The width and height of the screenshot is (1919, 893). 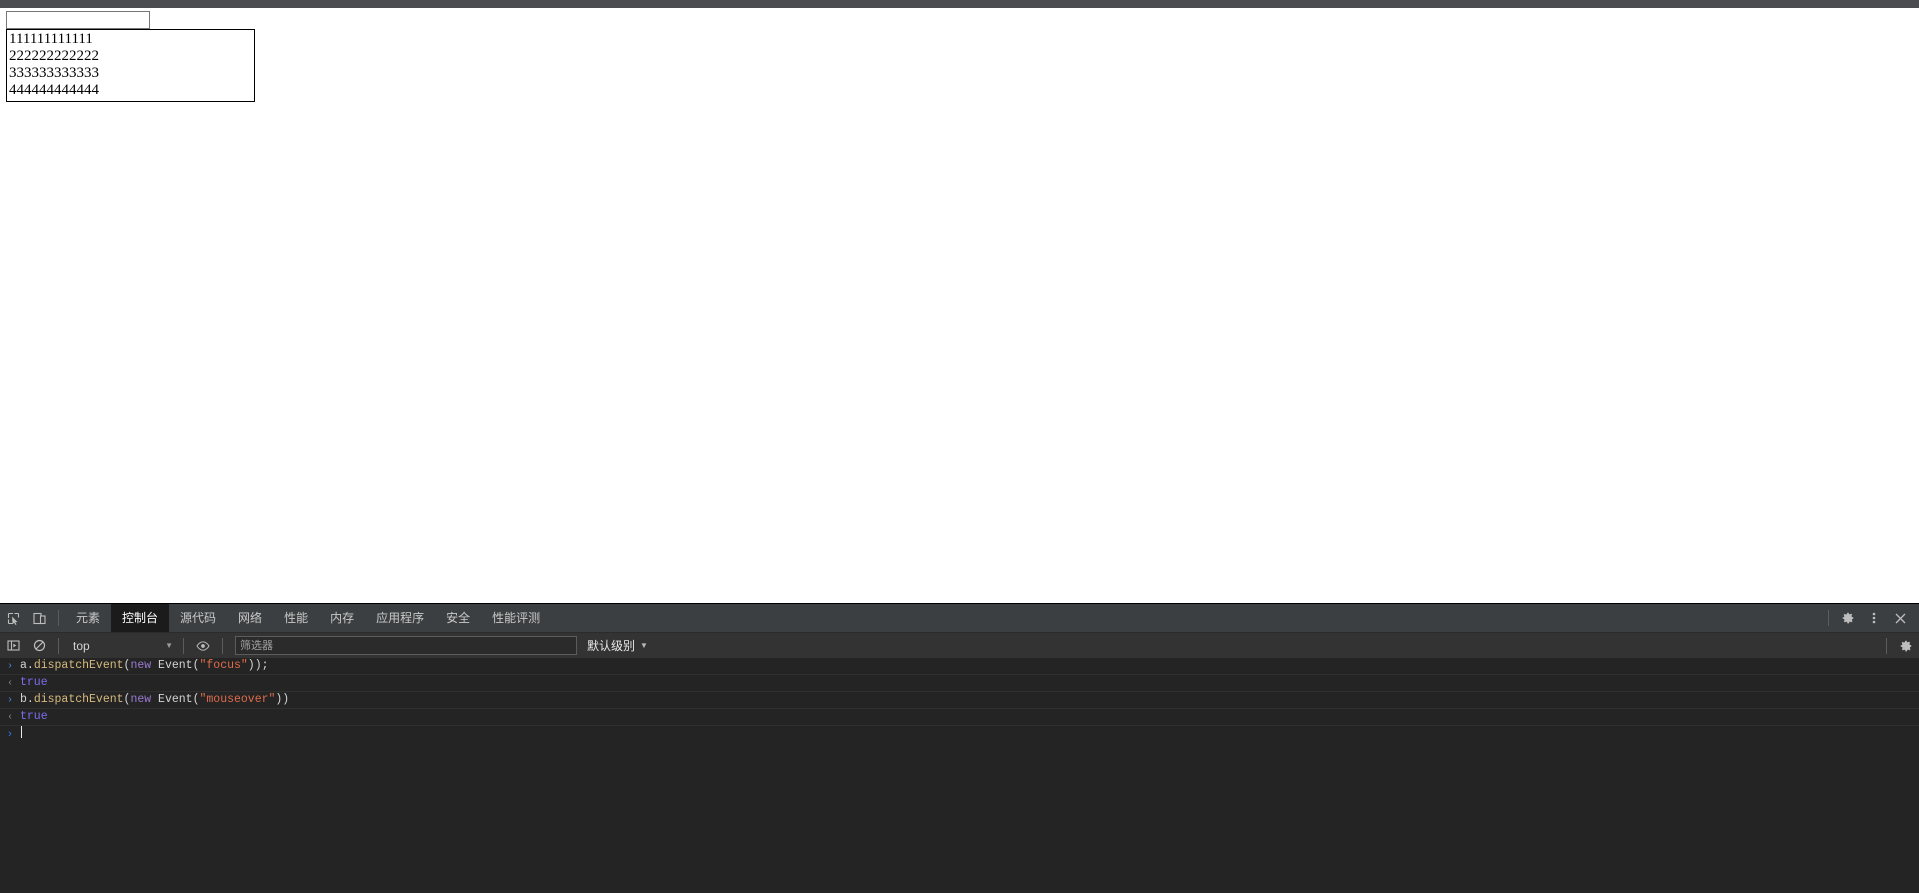 I want to click on tab-console: 控制台, so click(x=140, y=618).